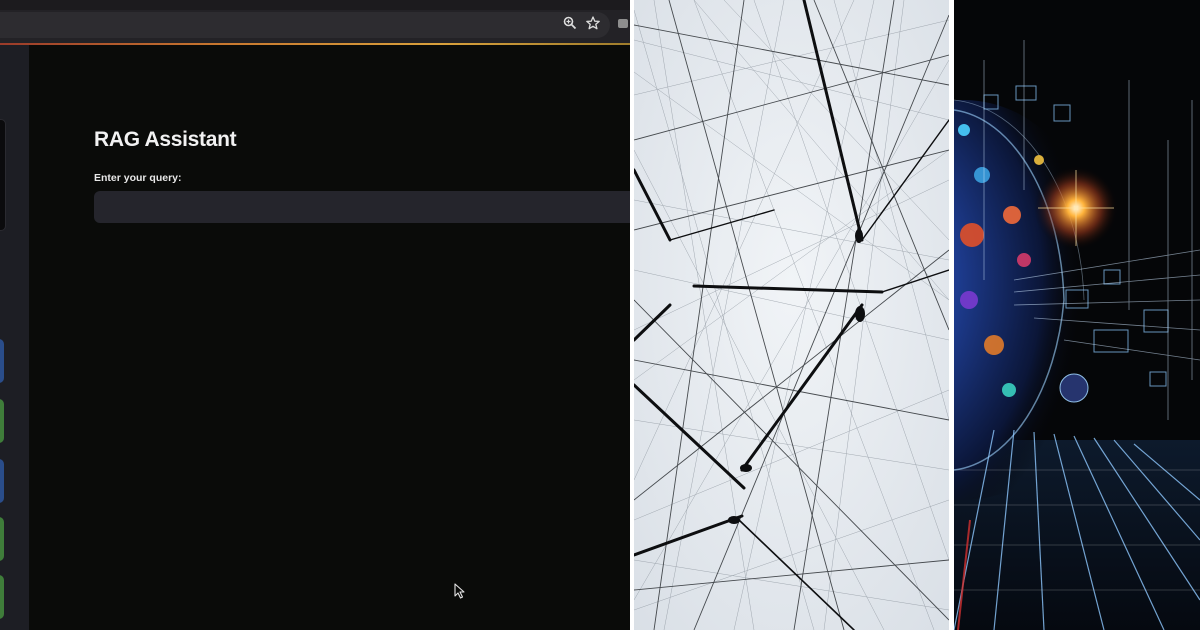 The image size is (1200, 630). Describe the element at coordinates (570, 25) in the screenshot. I see `zoom-icon` at that location.